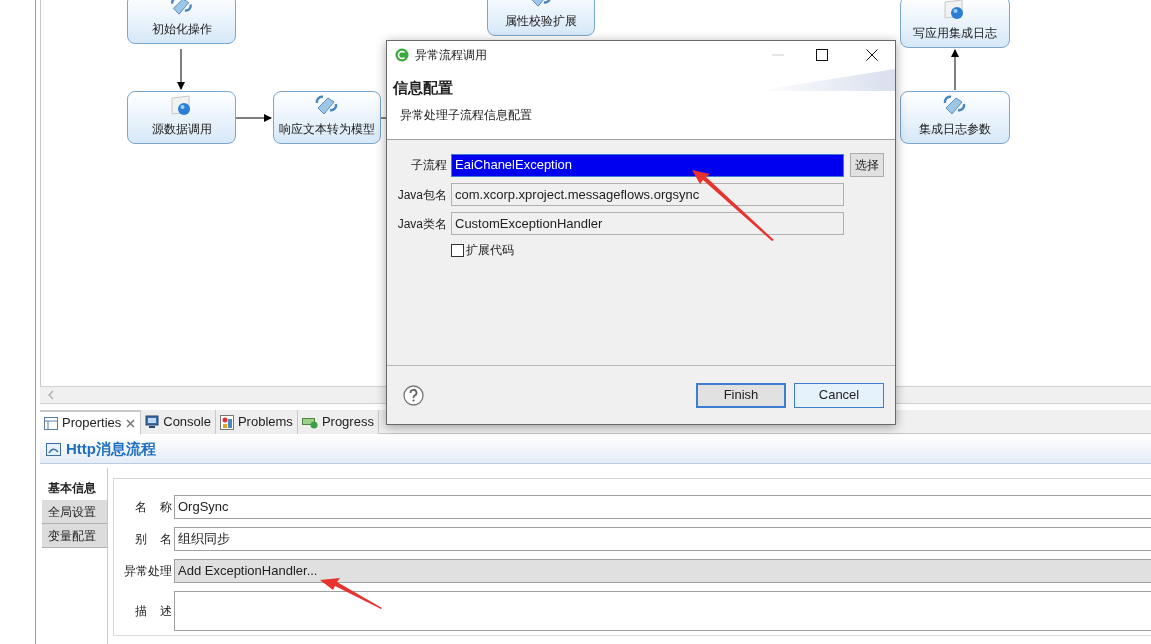 This screenshot has width=1151, height=644. What do you see at coordinates (421, 224) in the screenshot?
I see `field-label: Java类名` at bounding box center [421, 224].